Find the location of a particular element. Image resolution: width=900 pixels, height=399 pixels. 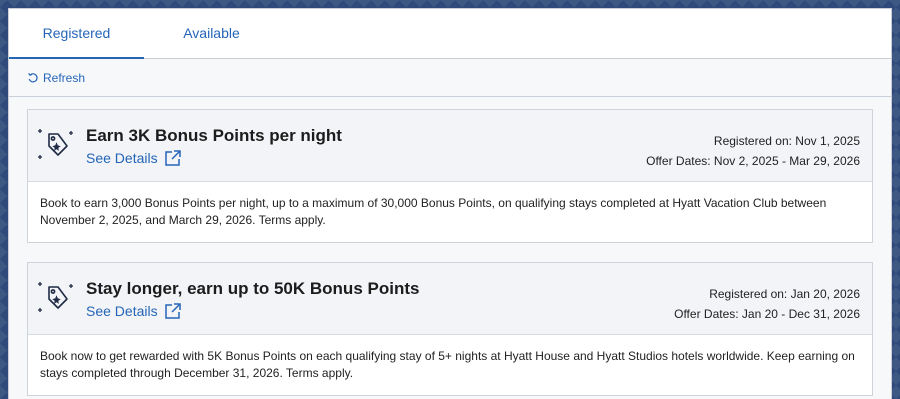

refresh-label: Refresh is located at coordinates (64, 77).